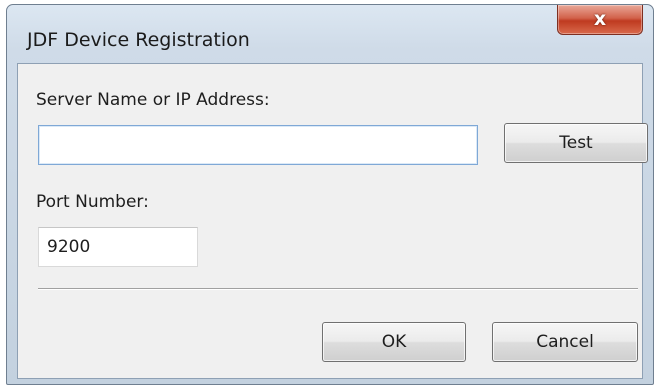 The image size is (660, 389). I want to click on server-input, so click(258, 145).